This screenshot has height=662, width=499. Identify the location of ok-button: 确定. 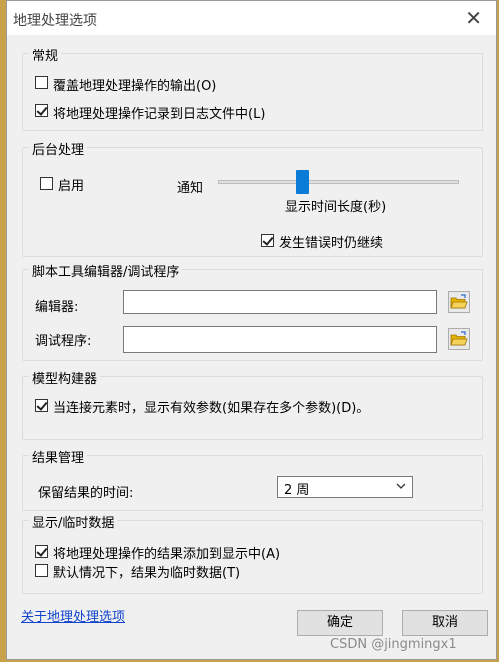
(340, 623).